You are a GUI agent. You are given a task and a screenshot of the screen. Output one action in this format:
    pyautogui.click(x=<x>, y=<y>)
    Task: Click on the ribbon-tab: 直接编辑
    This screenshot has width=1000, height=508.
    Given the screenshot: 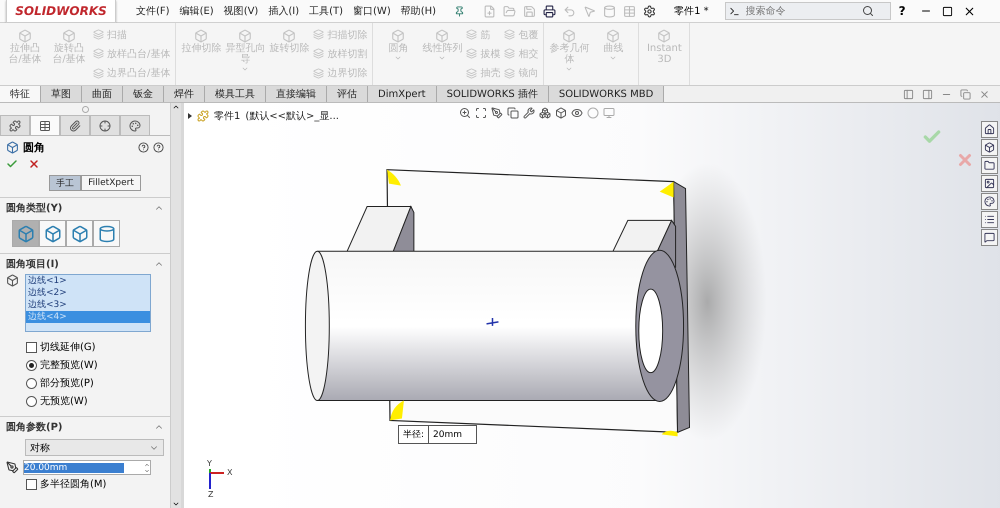 What is the action you would take?
    pyautogui.click(x=296, y=94)
    